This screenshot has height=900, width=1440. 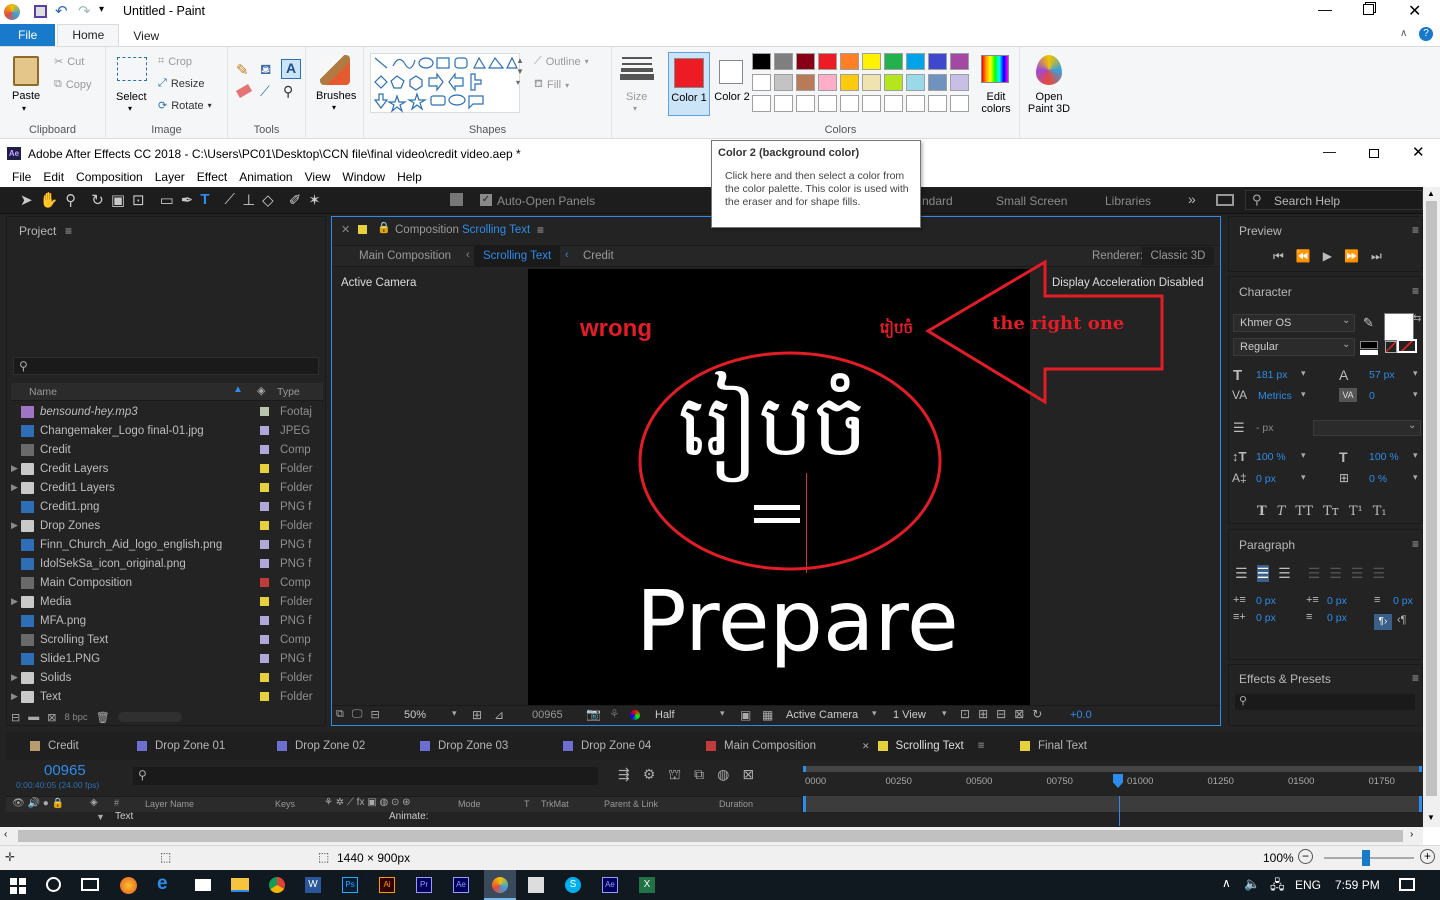 I want to click on annotation-right-one: the right one, so click(x=1058, y=323).